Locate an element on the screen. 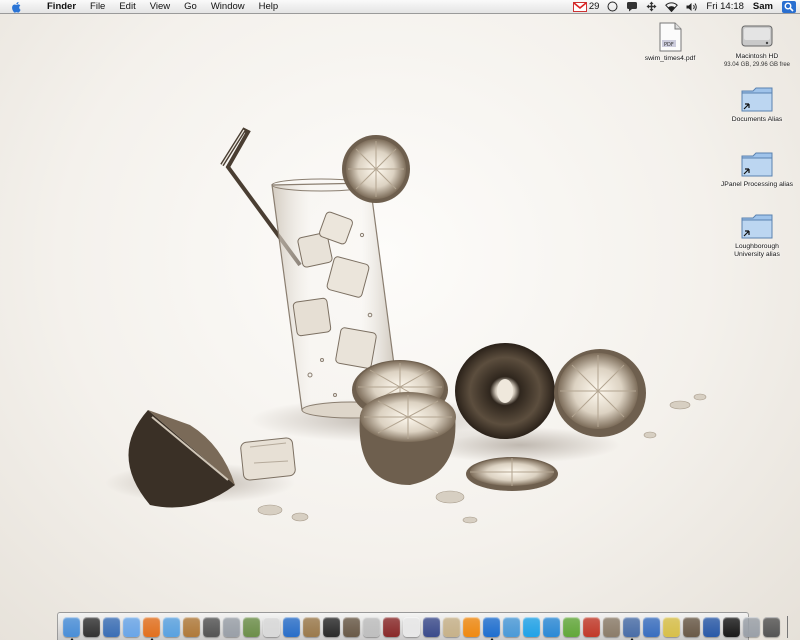 The width and height of the screenshot is (800, 640). menu-edit: Edit is located at coordinates (127, 7).